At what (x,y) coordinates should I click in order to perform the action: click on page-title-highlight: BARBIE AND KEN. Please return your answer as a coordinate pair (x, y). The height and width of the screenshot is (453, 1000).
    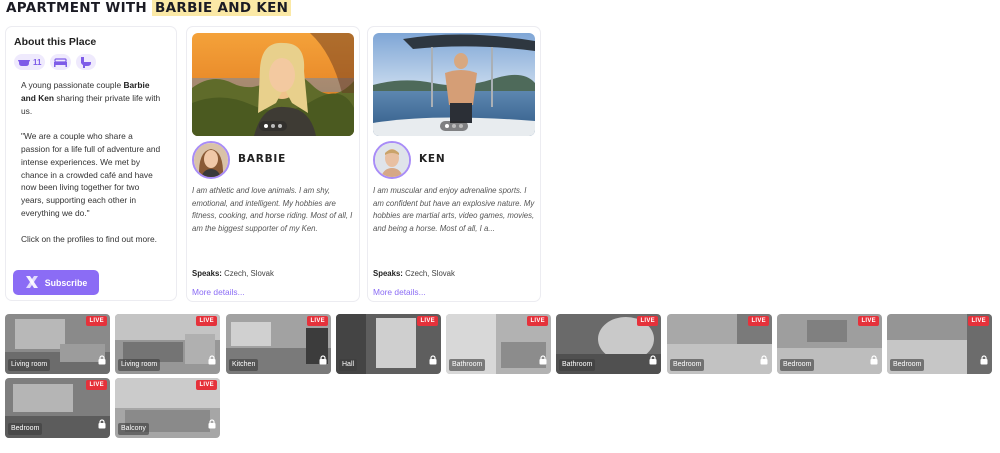
    Looking at the image, I should click on (222, 8).